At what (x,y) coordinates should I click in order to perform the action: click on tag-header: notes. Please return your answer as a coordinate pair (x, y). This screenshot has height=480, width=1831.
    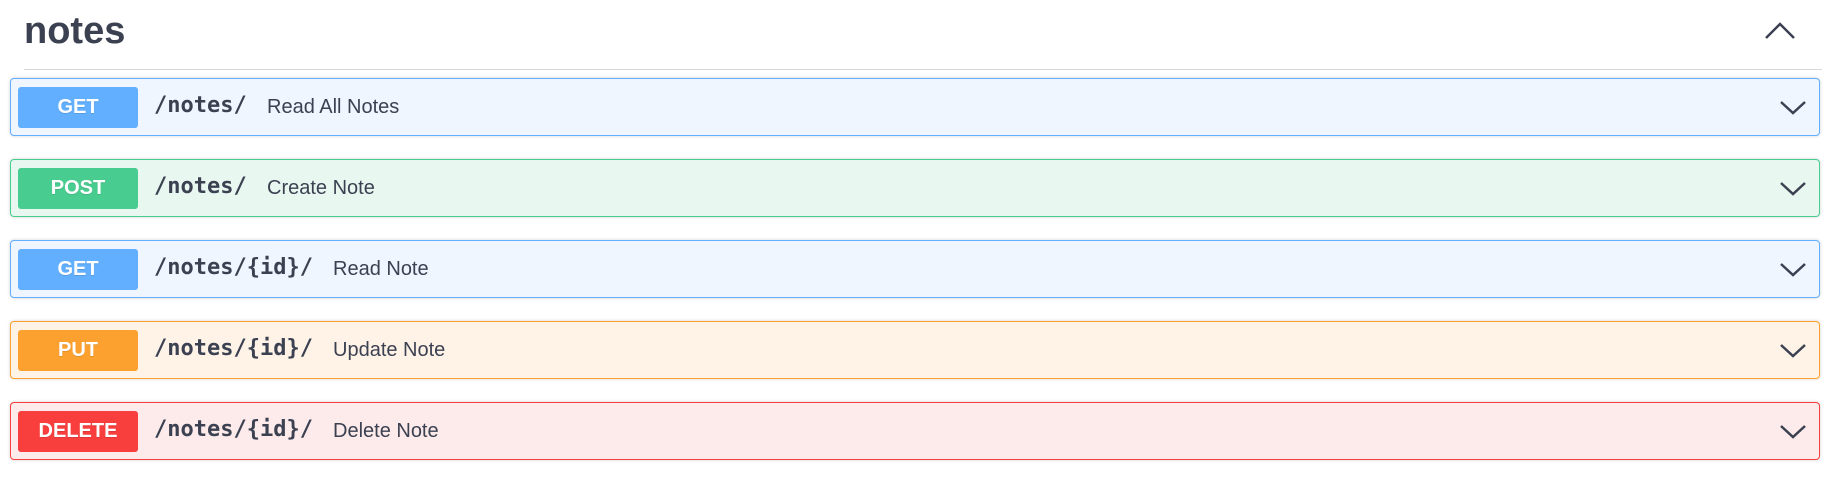
    Looking at the image, I should click on (923, 35).